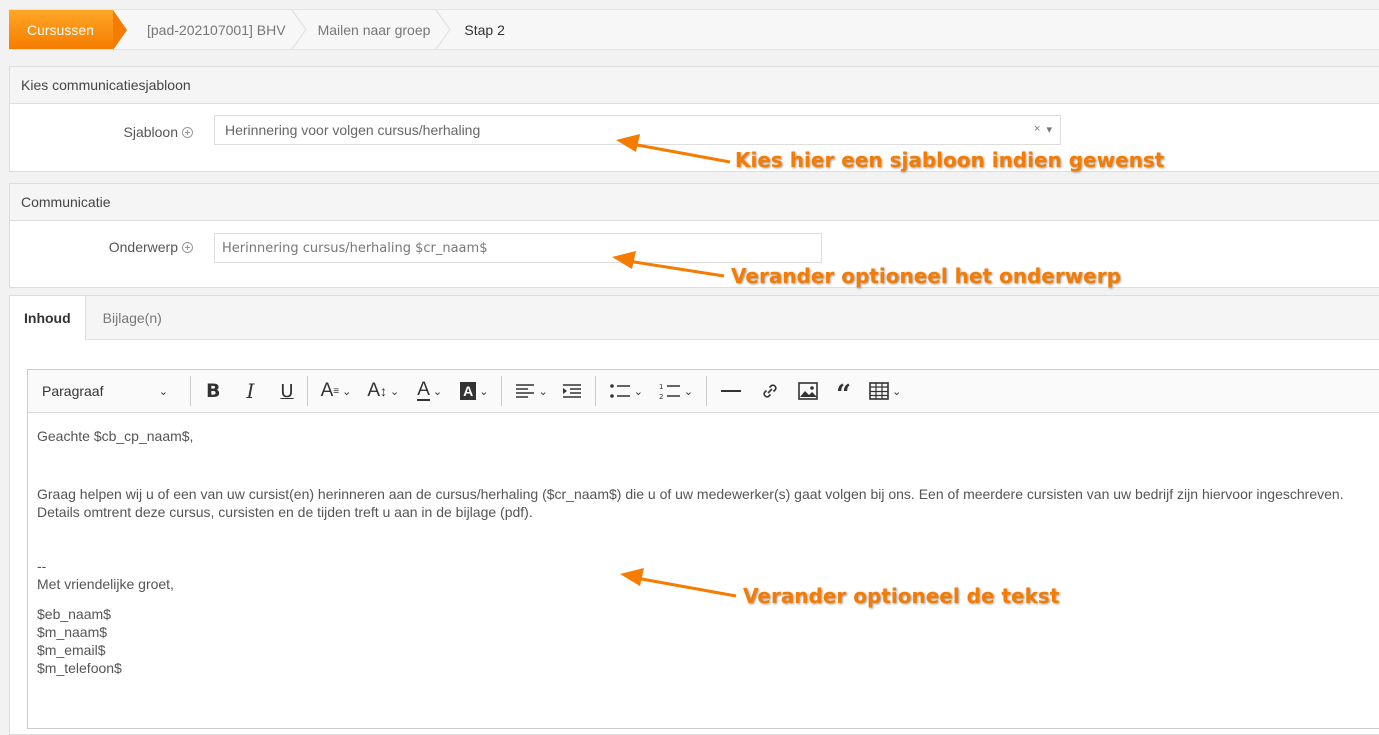 The image size is (1379, 735). I want to click on underline-icon: U, so click(286, 391).